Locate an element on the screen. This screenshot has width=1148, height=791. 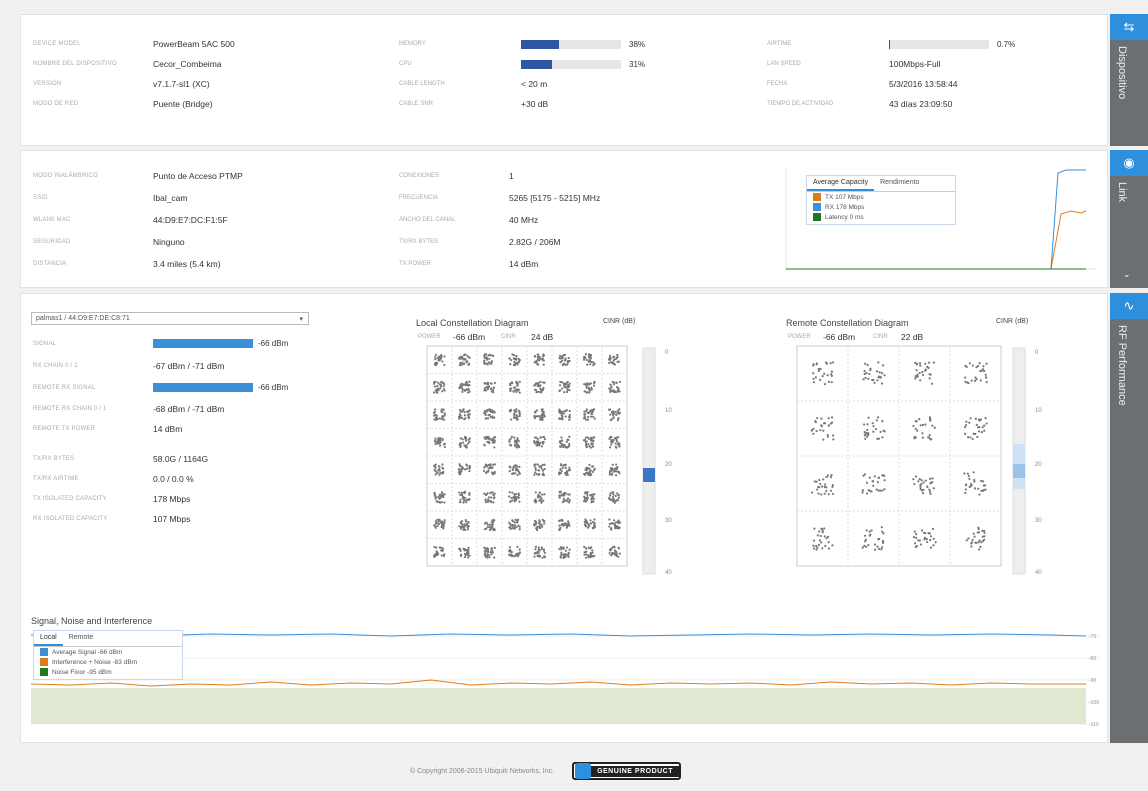
tab-rf-performance: ∿ RF Performance is located at coordinates (1129, 518).